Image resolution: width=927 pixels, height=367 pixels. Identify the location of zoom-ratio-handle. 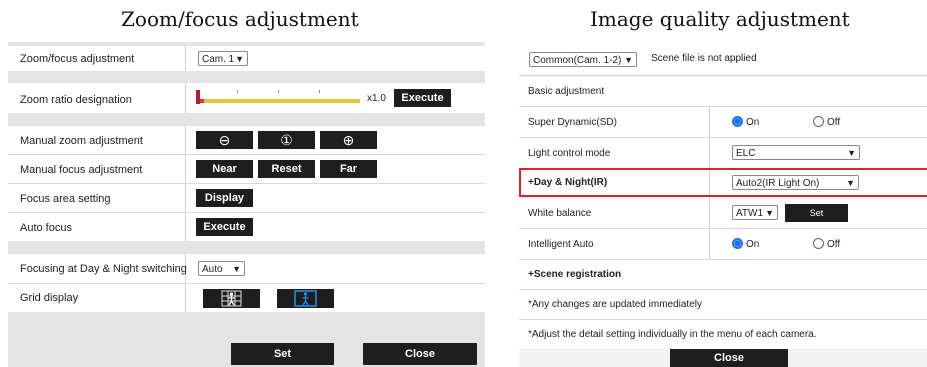
(198, 97).